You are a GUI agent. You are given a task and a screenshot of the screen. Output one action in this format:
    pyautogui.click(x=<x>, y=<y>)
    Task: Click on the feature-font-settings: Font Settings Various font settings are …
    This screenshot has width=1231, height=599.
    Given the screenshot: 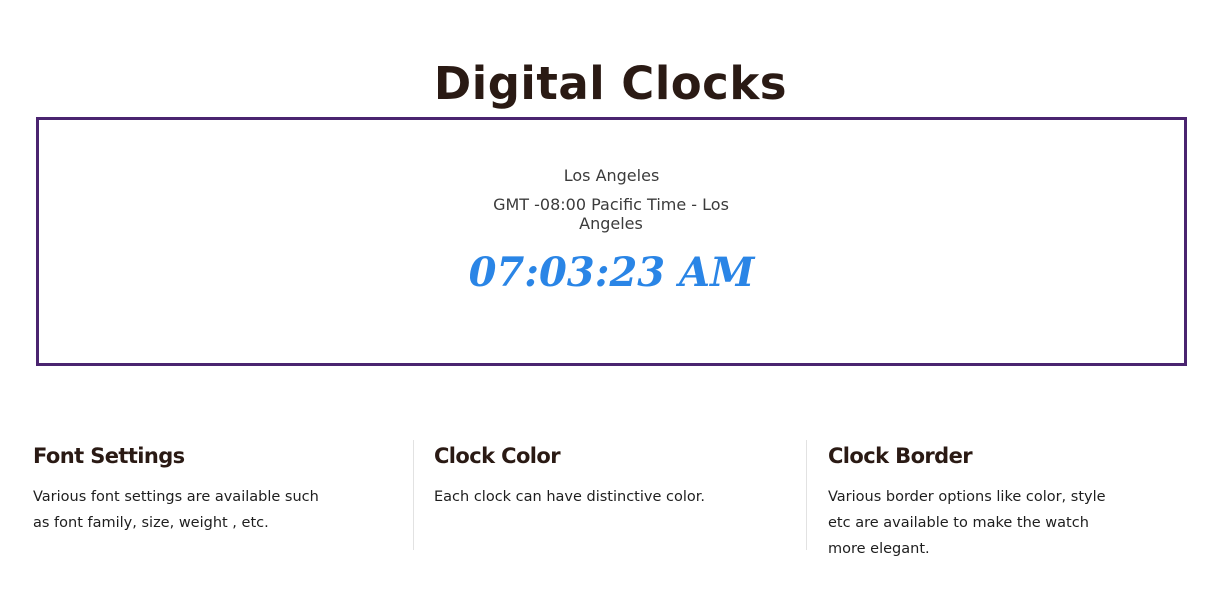 What is the action you would take?
    pyautogui.click(x=198, y=497)
    